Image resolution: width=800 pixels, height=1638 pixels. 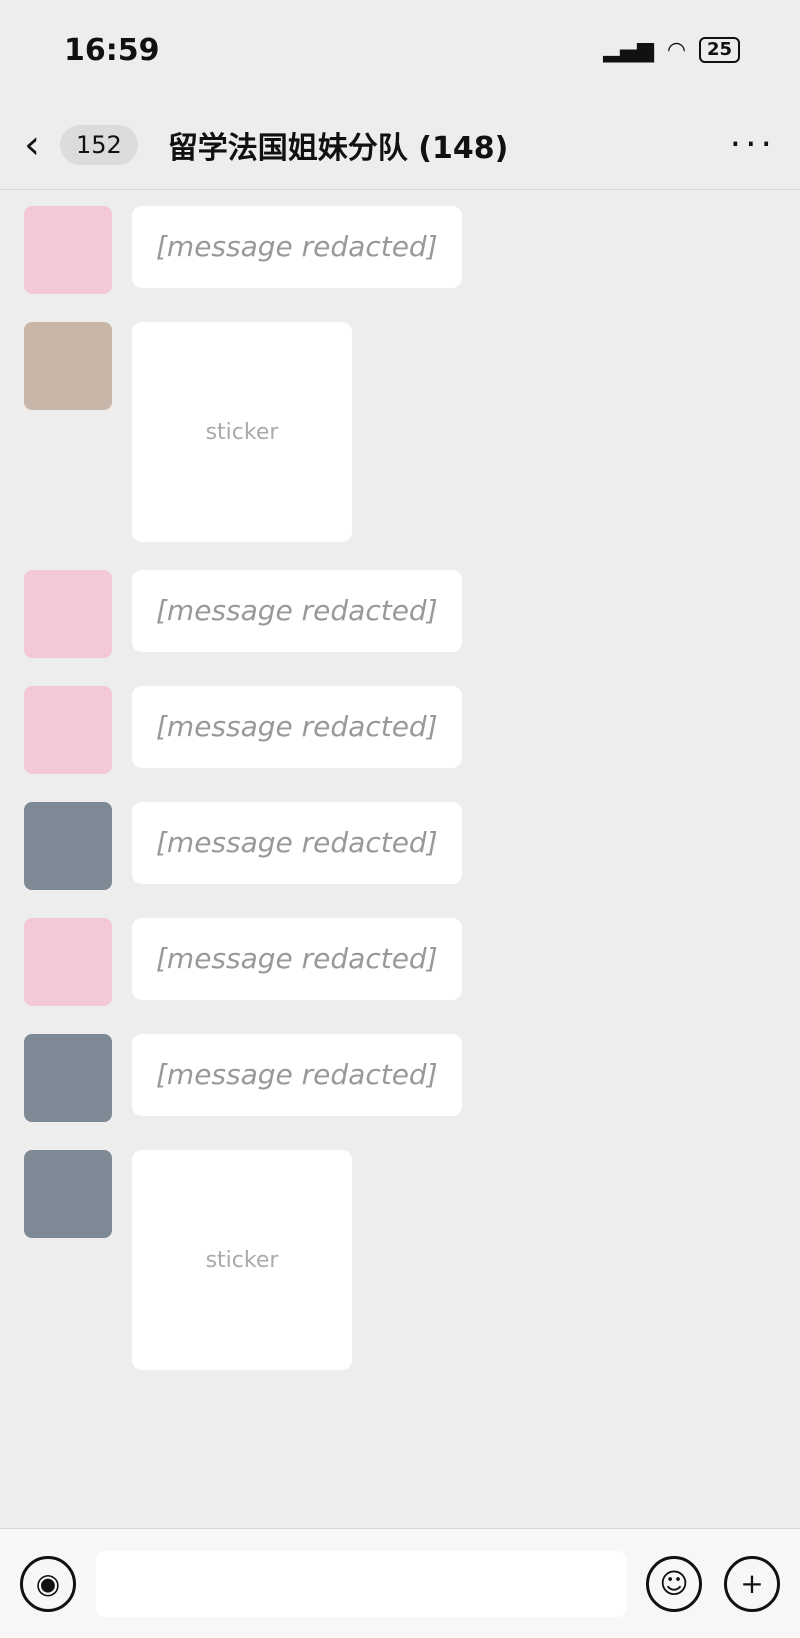 I want to click on voice-icon: ◉, so click(x=48, y=1583).